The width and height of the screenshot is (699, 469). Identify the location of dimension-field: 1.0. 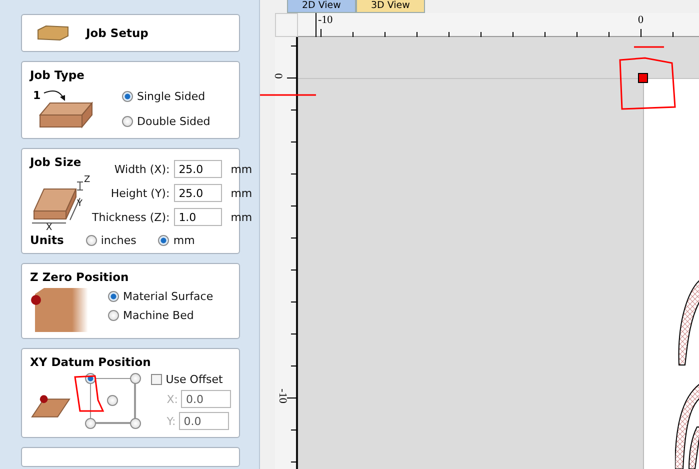
(198, 217).